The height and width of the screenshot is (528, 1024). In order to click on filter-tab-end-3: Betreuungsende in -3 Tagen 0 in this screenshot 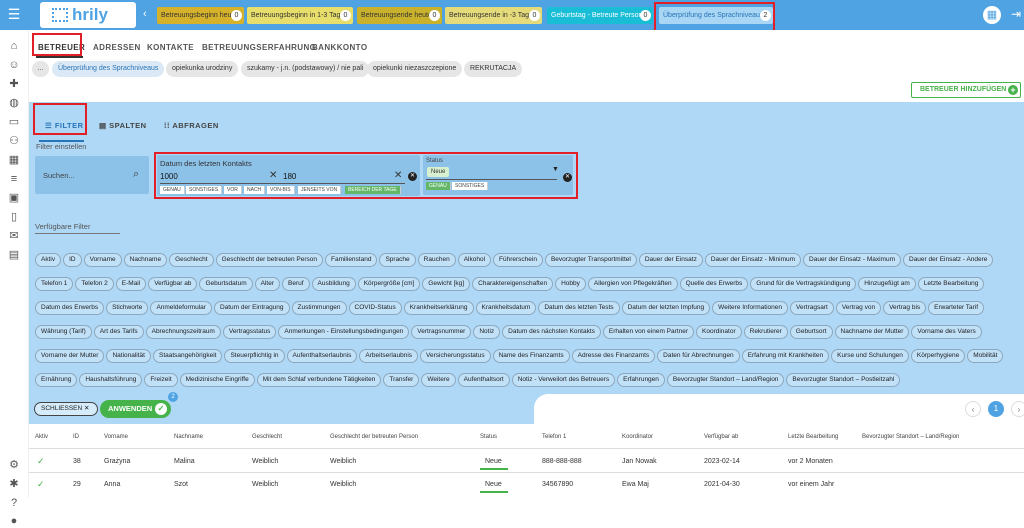, I will do `click(493, 15)`.